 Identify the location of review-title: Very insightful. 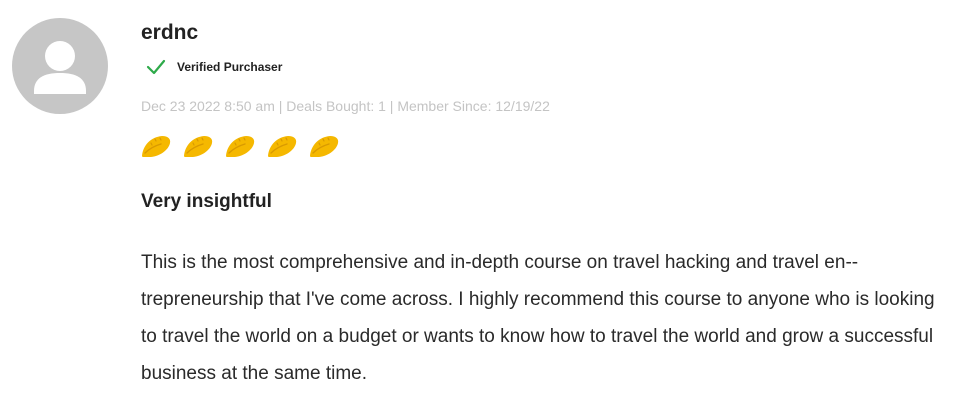
(206, 201).